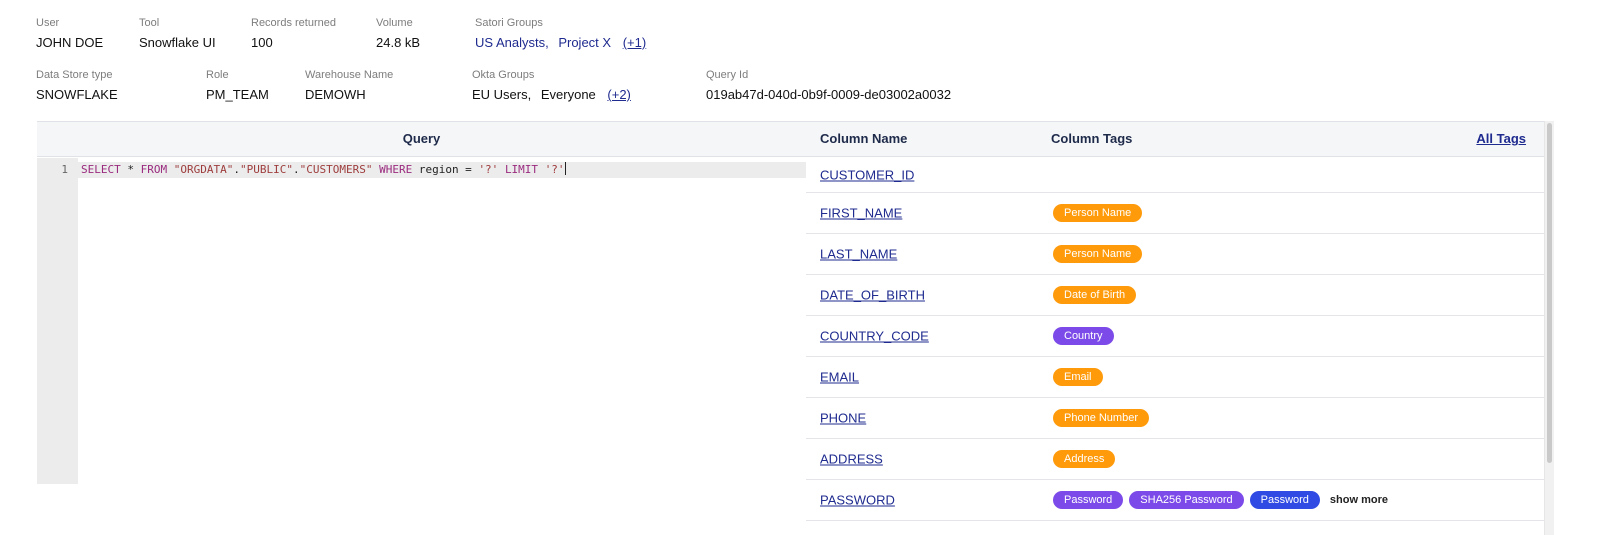 The width and height of the screenshot is (1600, 535). Describe the element at coordinates (64, 169) in the screenshot. I see `line-number: 1` at that location.